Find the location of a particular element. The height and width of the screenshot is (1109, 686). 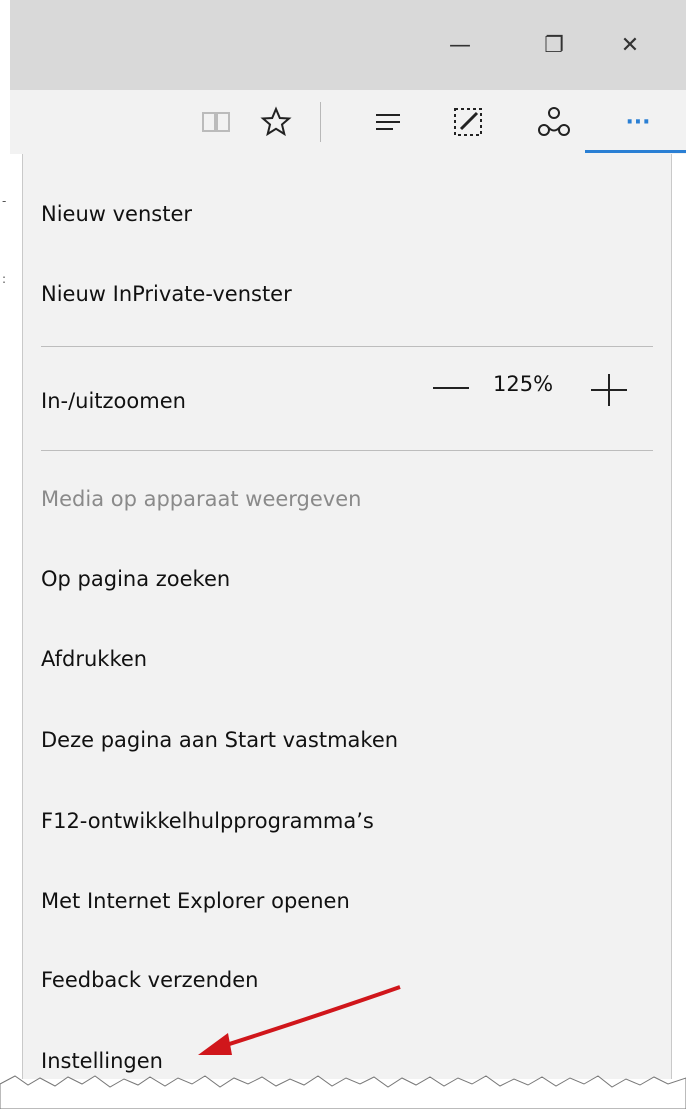

menu-item-f12-tools: F12-ontwikkelhulpprogramma’s is located at coordinates (207, 821).